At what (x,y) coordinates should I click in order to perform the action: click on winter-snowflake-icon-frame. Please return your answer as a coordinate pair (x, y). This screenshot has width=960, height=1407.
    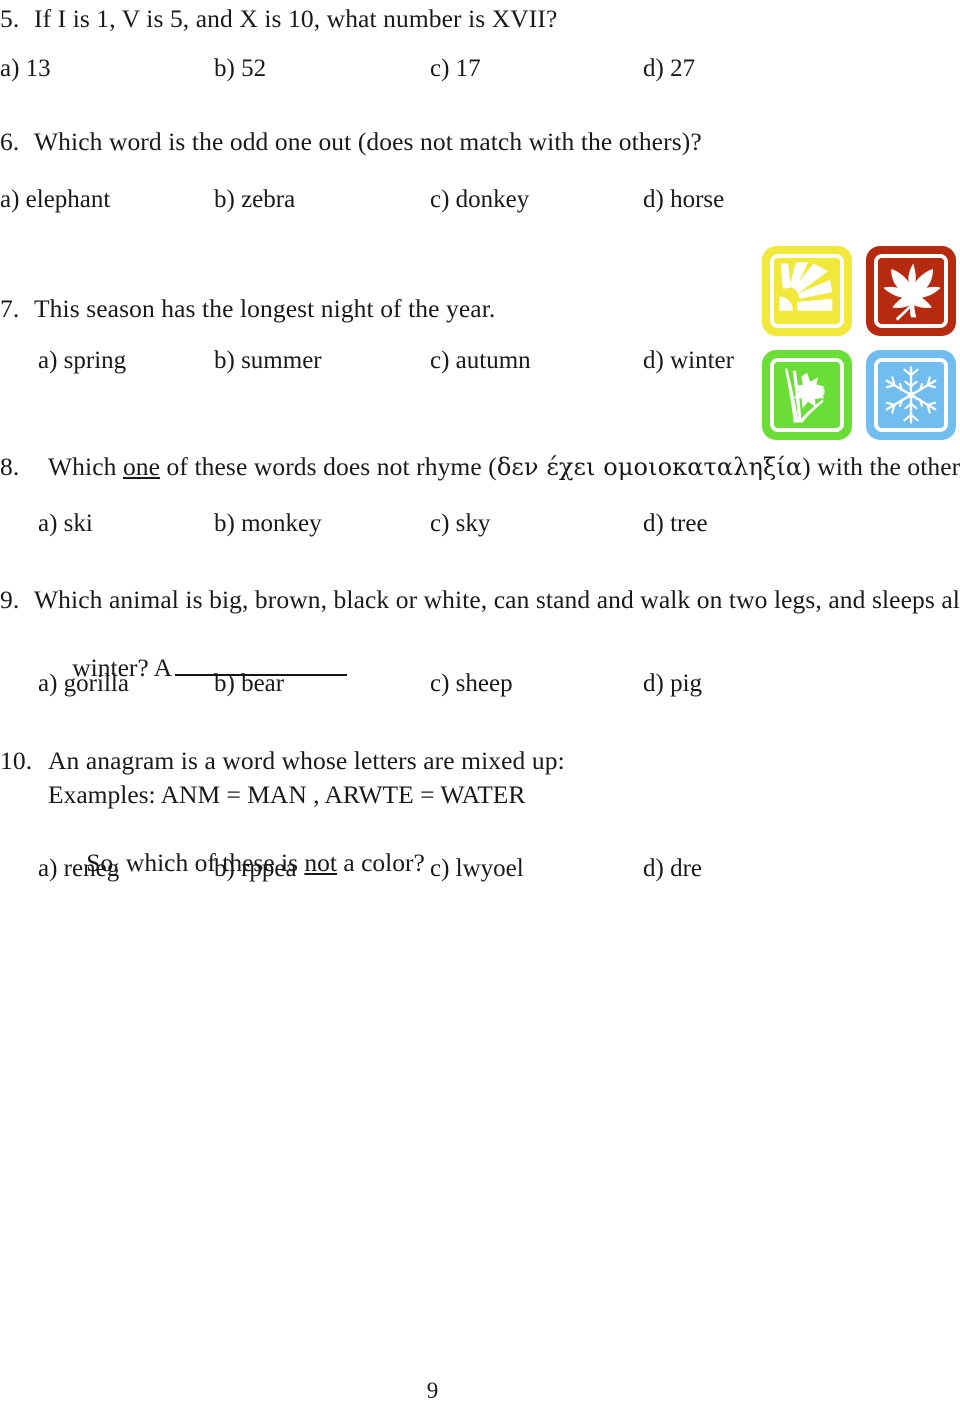
    Looking at the image, I should click on (911, 395).